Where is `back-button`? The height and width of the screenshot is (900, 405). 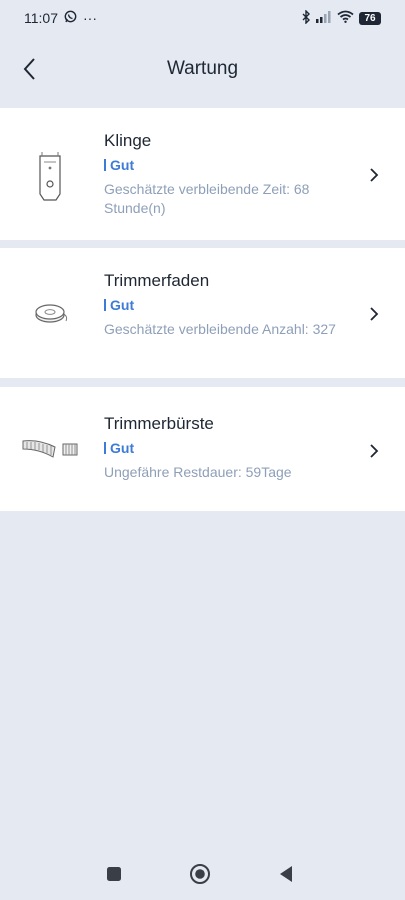 back-button is located at coordinates (30, 69).